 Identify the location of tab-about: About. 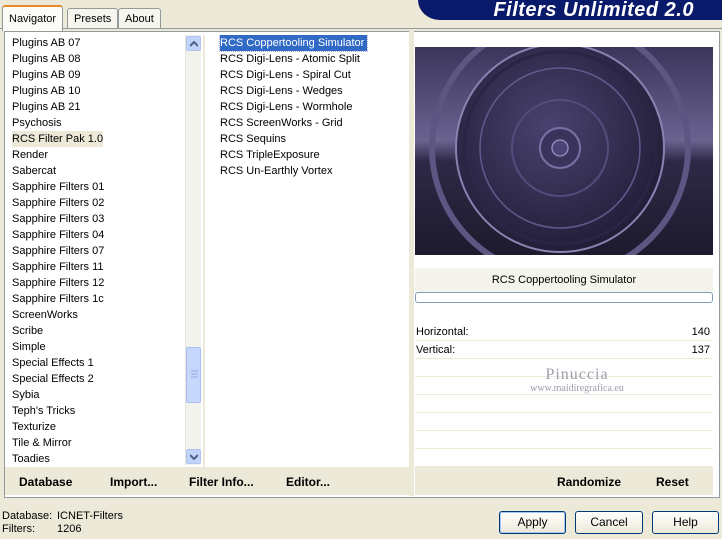
(139, 18).